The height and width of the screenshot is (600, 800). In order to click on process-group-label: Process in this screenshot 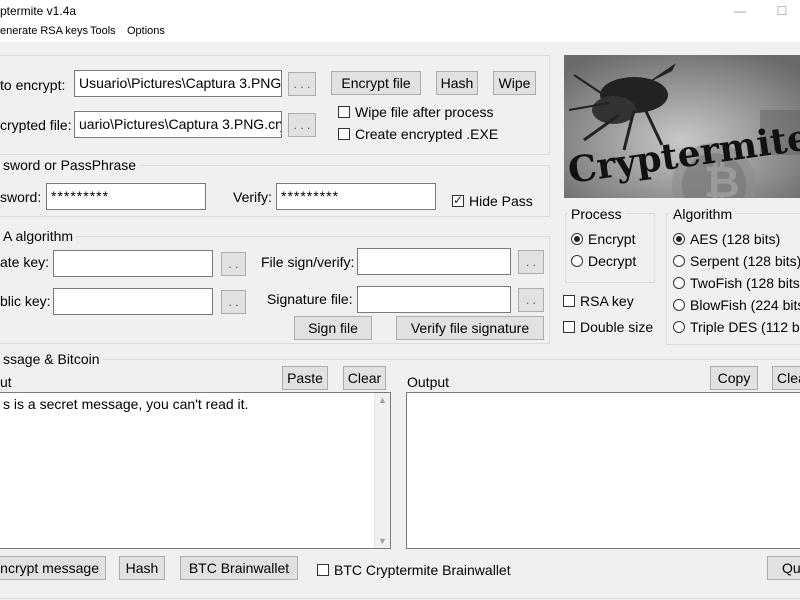, I will do `click(596, 214)`.